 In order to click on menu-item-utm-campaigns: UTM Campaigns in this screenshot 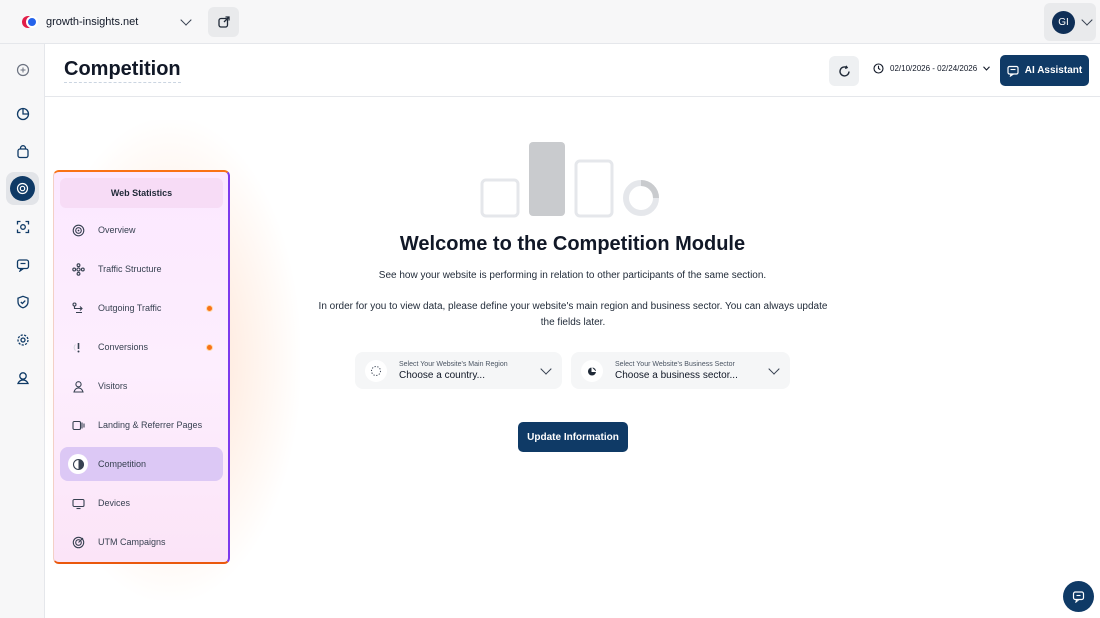, I will do `click(141, 542)`.